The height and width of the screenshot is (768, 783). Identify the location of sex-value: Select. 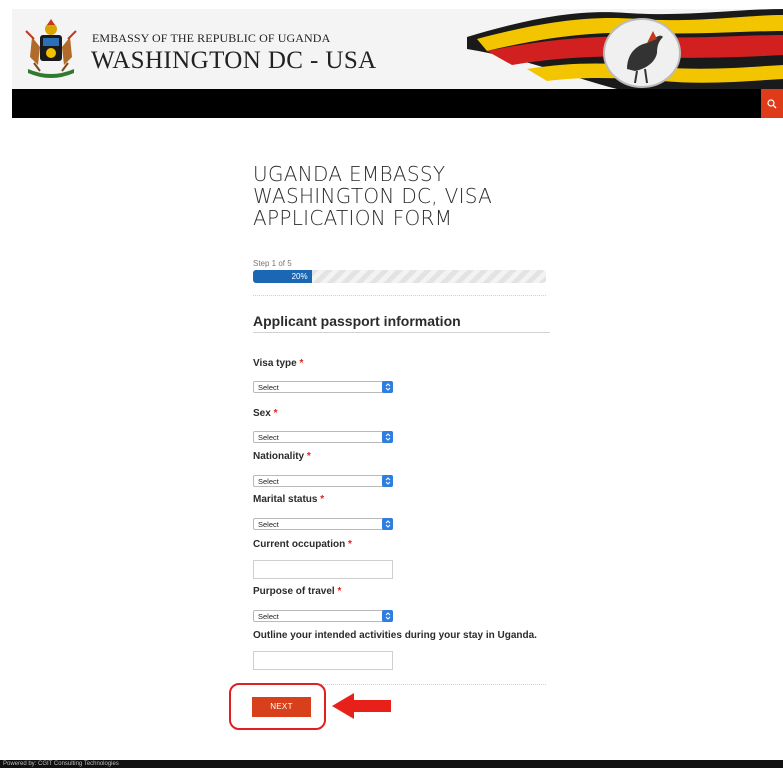
(268, 437).